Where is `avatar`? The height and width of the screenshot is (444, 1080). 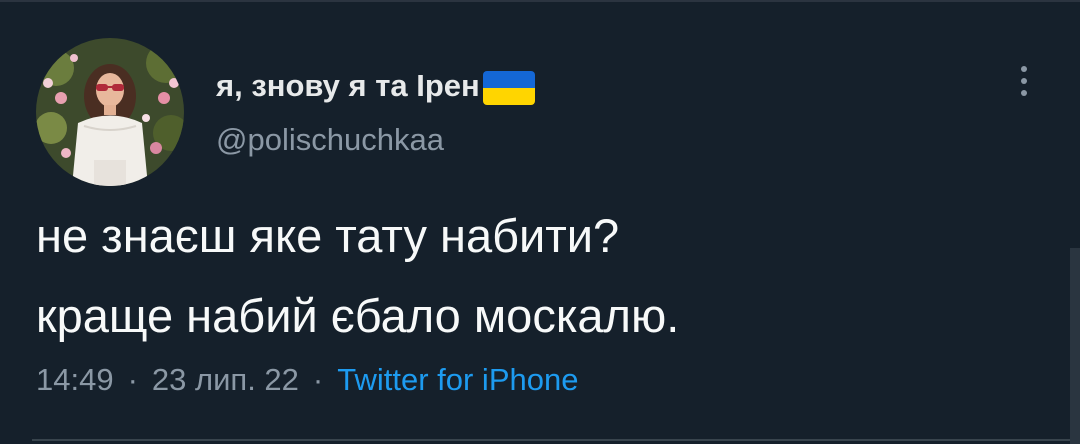 avatar is located at coordinates (110, 112).